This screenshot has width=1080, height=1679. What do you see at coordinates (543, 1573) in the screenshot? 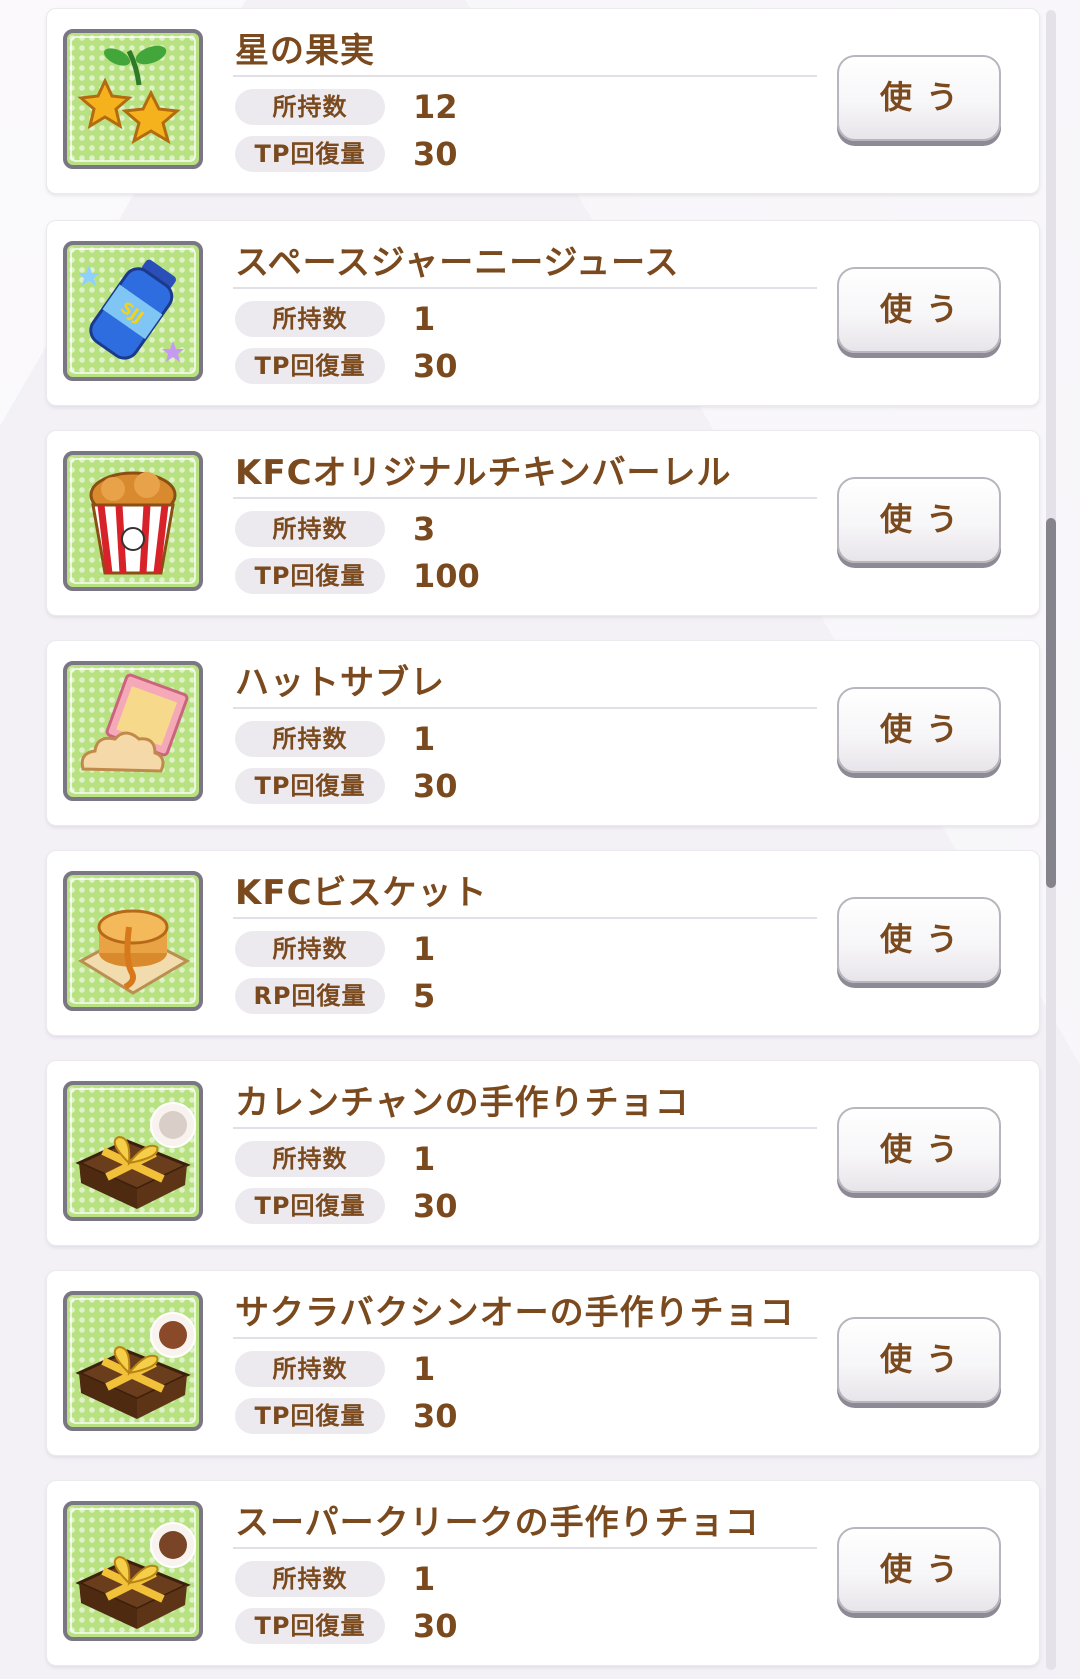
I see `item-card: スーパークリークの手作りチョコ 所持数 1 TP回復量 30 使う` at bounding box center [543, 1573].